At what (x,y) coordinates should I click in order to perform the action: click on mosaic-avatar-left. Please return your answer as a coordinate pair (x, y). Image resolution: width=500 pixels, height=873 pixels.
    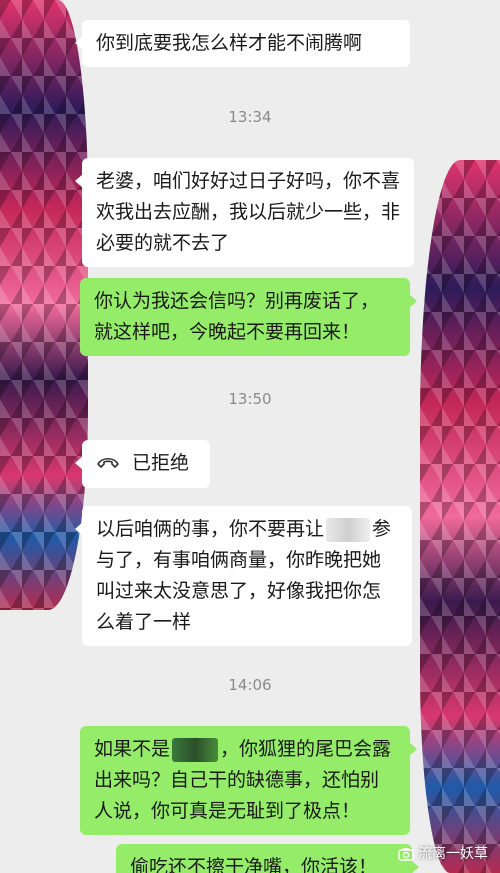
    Looking at the image, I should click on (44, 305).